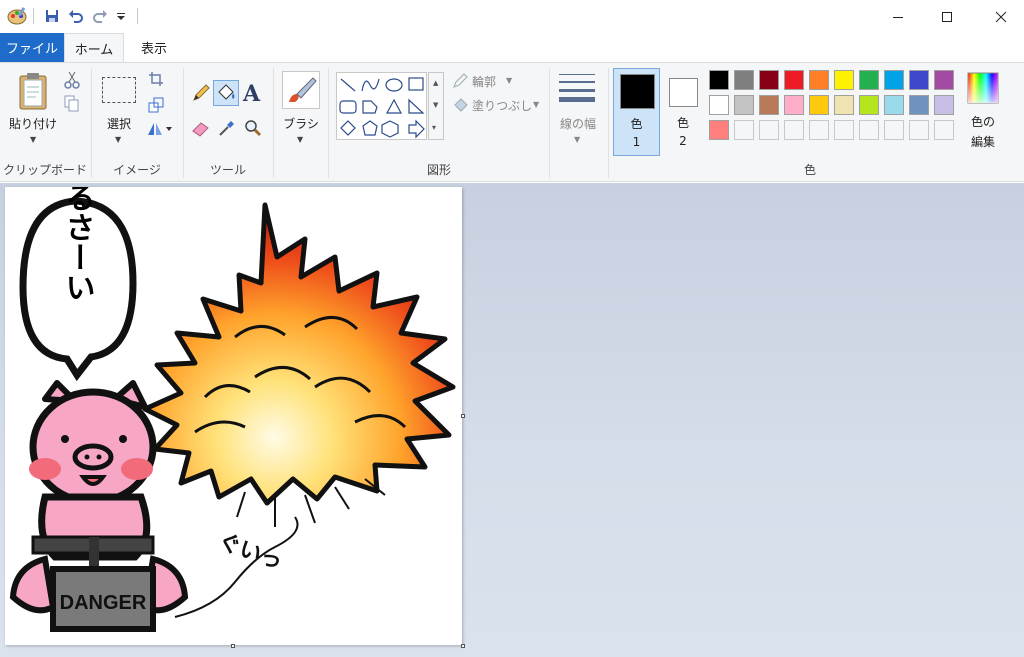 This screenshot has height=657, width=1024. What do you see at coordinates (435, 83) in the screenshot?
I see `scroll-up-icon: ▲` at bounding box center [435, 83].